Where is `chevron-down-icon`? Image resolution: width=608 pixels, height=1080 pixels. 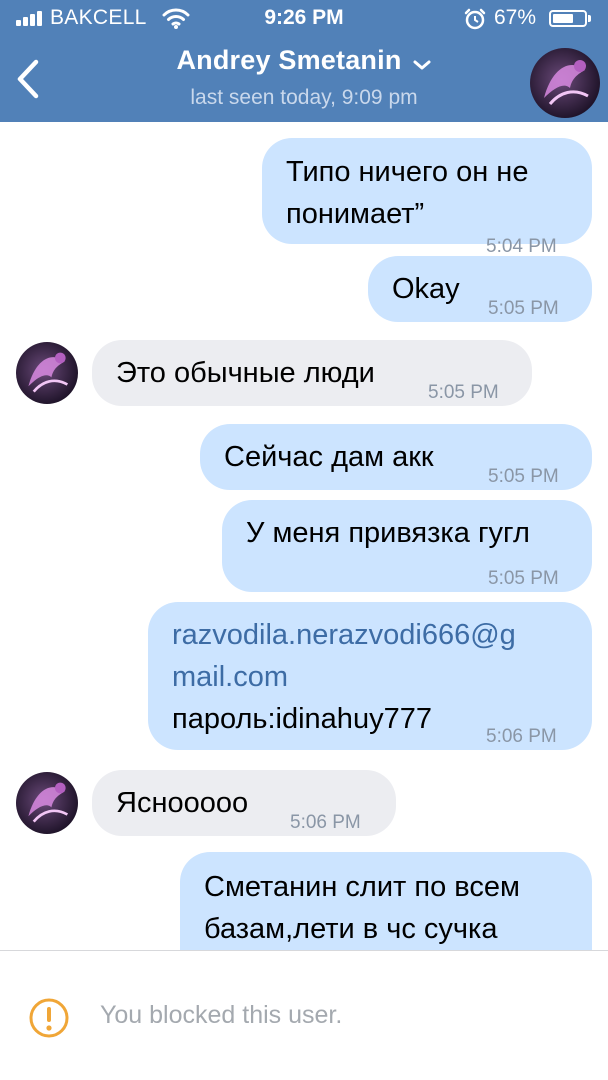
chevron-down-icon is located at coordinates (422, 65).